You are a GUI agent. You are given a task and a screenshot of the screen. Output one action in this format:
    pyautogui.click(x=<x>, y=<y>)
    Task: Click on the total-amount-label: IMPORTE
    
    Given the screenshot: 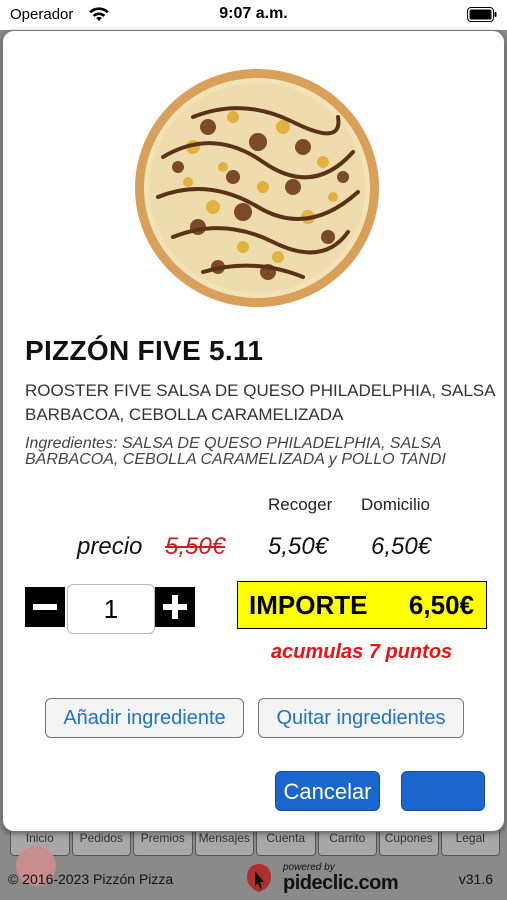 What is the action you would take?
    pyautogui.click(x=308, y=605)
    